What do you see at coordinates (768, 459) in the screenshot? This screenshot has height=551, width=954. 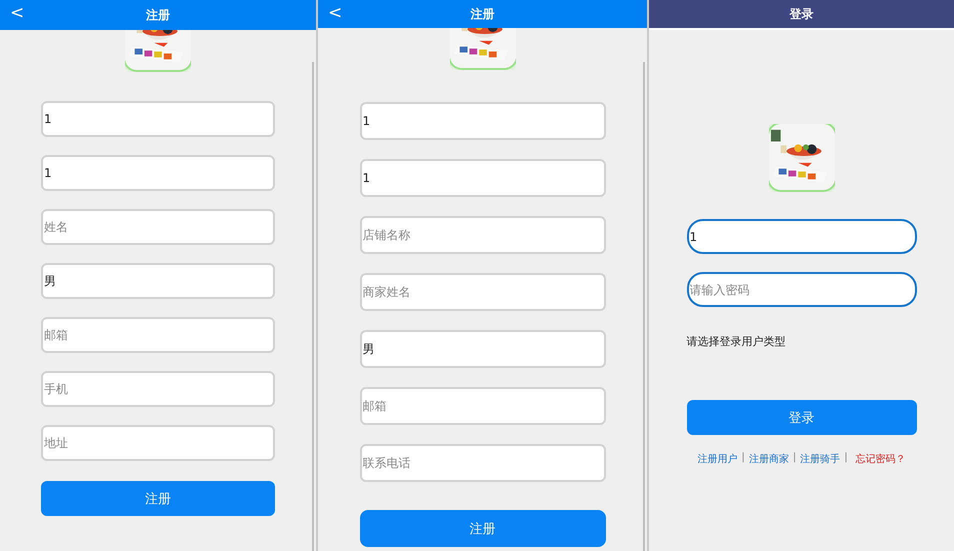 I see `link: 注册商家` at bounding box center [768, 459].